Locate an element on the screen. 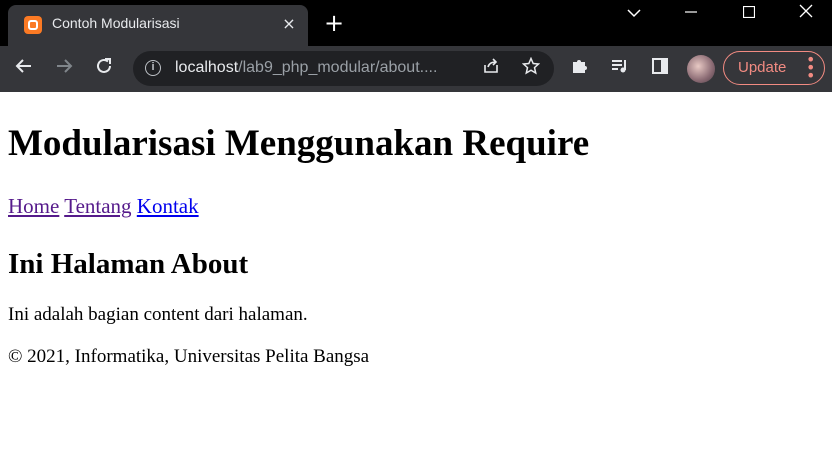 The width and height of the screenshot is (832, 469). media-queue-icon is located at coordinates (620, 69).